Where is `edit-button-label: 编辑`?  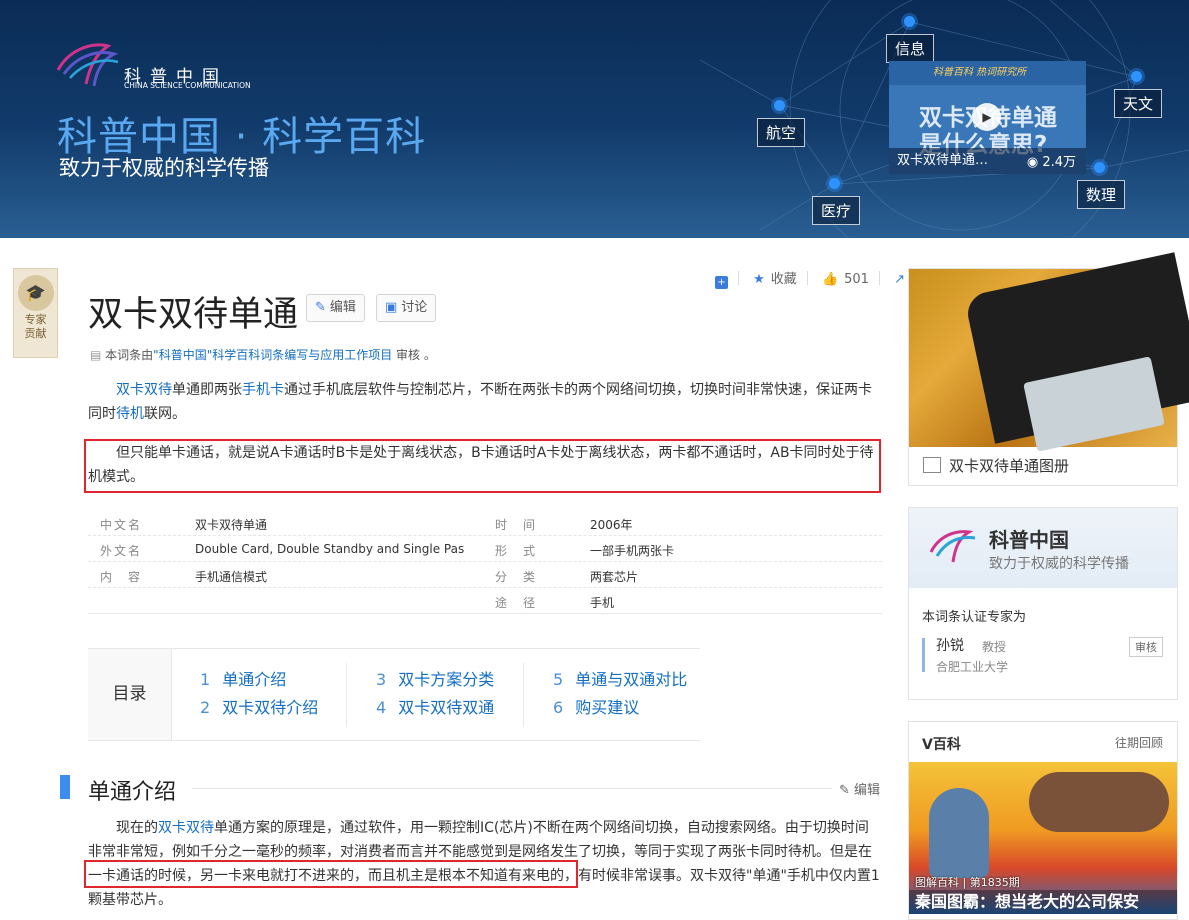
edit-button-label: 编辑 is located at coordinates (342, 307).